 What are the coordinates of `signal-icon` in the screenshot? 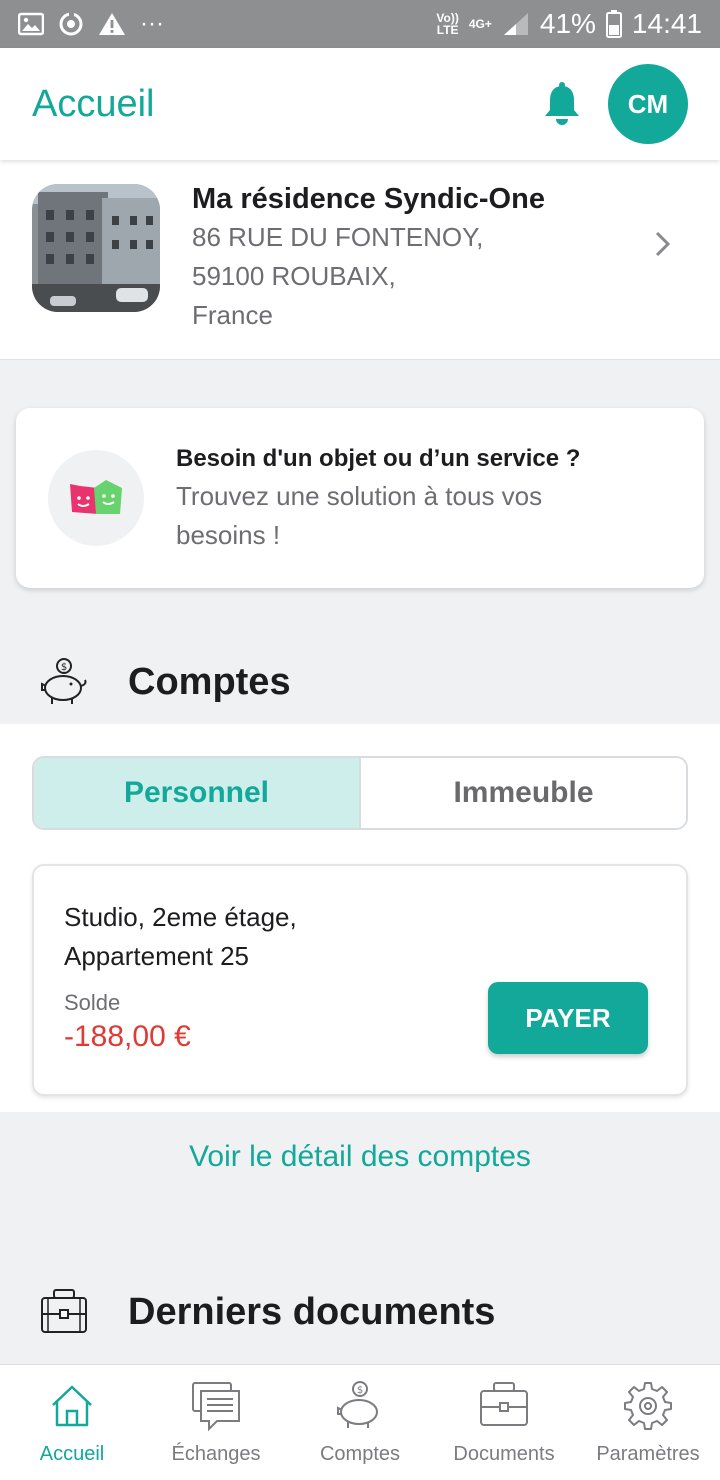 It's located at (515, 24).